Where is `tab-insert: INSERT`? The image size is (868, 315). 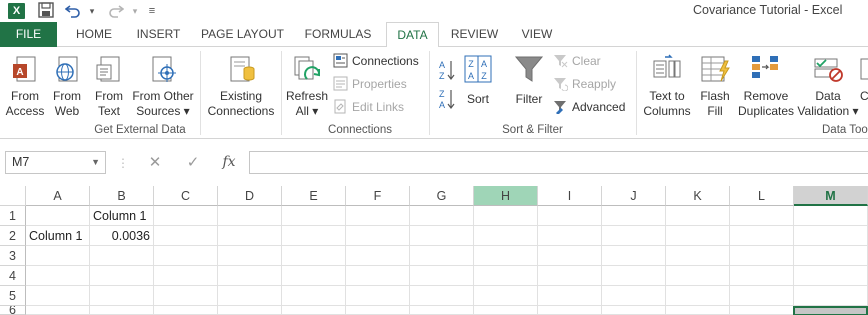 tab-insert: INSERT is located at coordinates (158, 34).